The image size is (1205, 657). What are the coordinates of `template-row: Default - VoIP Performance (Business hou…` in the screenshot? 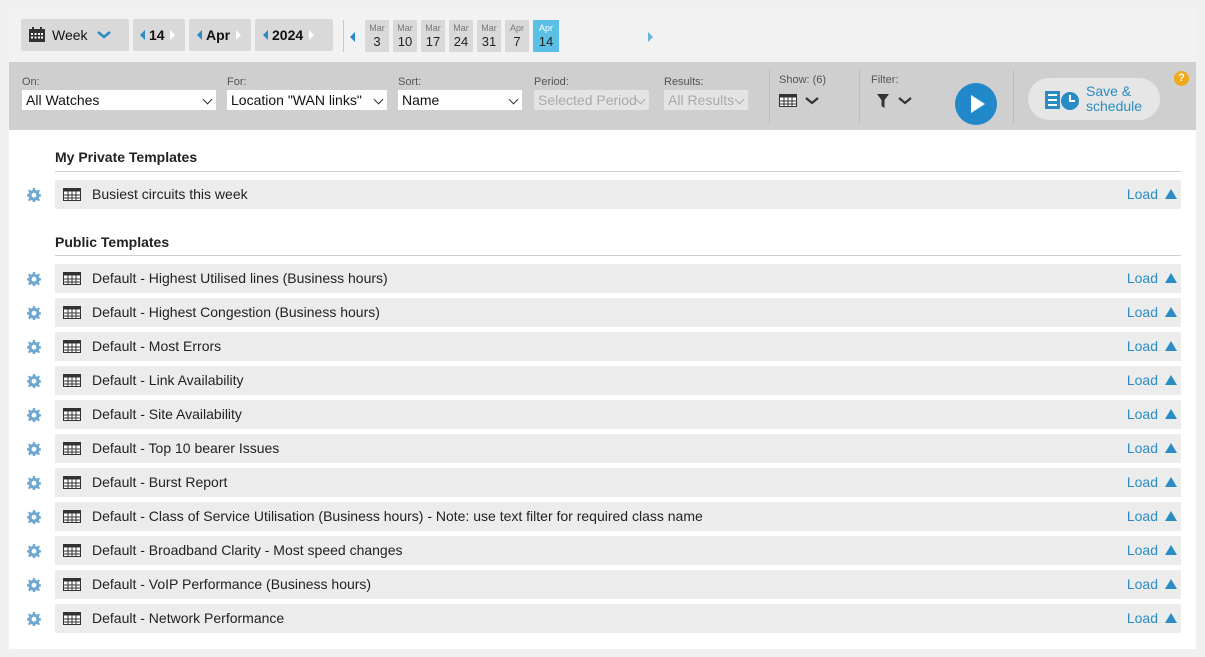 It's located at (618, 584).